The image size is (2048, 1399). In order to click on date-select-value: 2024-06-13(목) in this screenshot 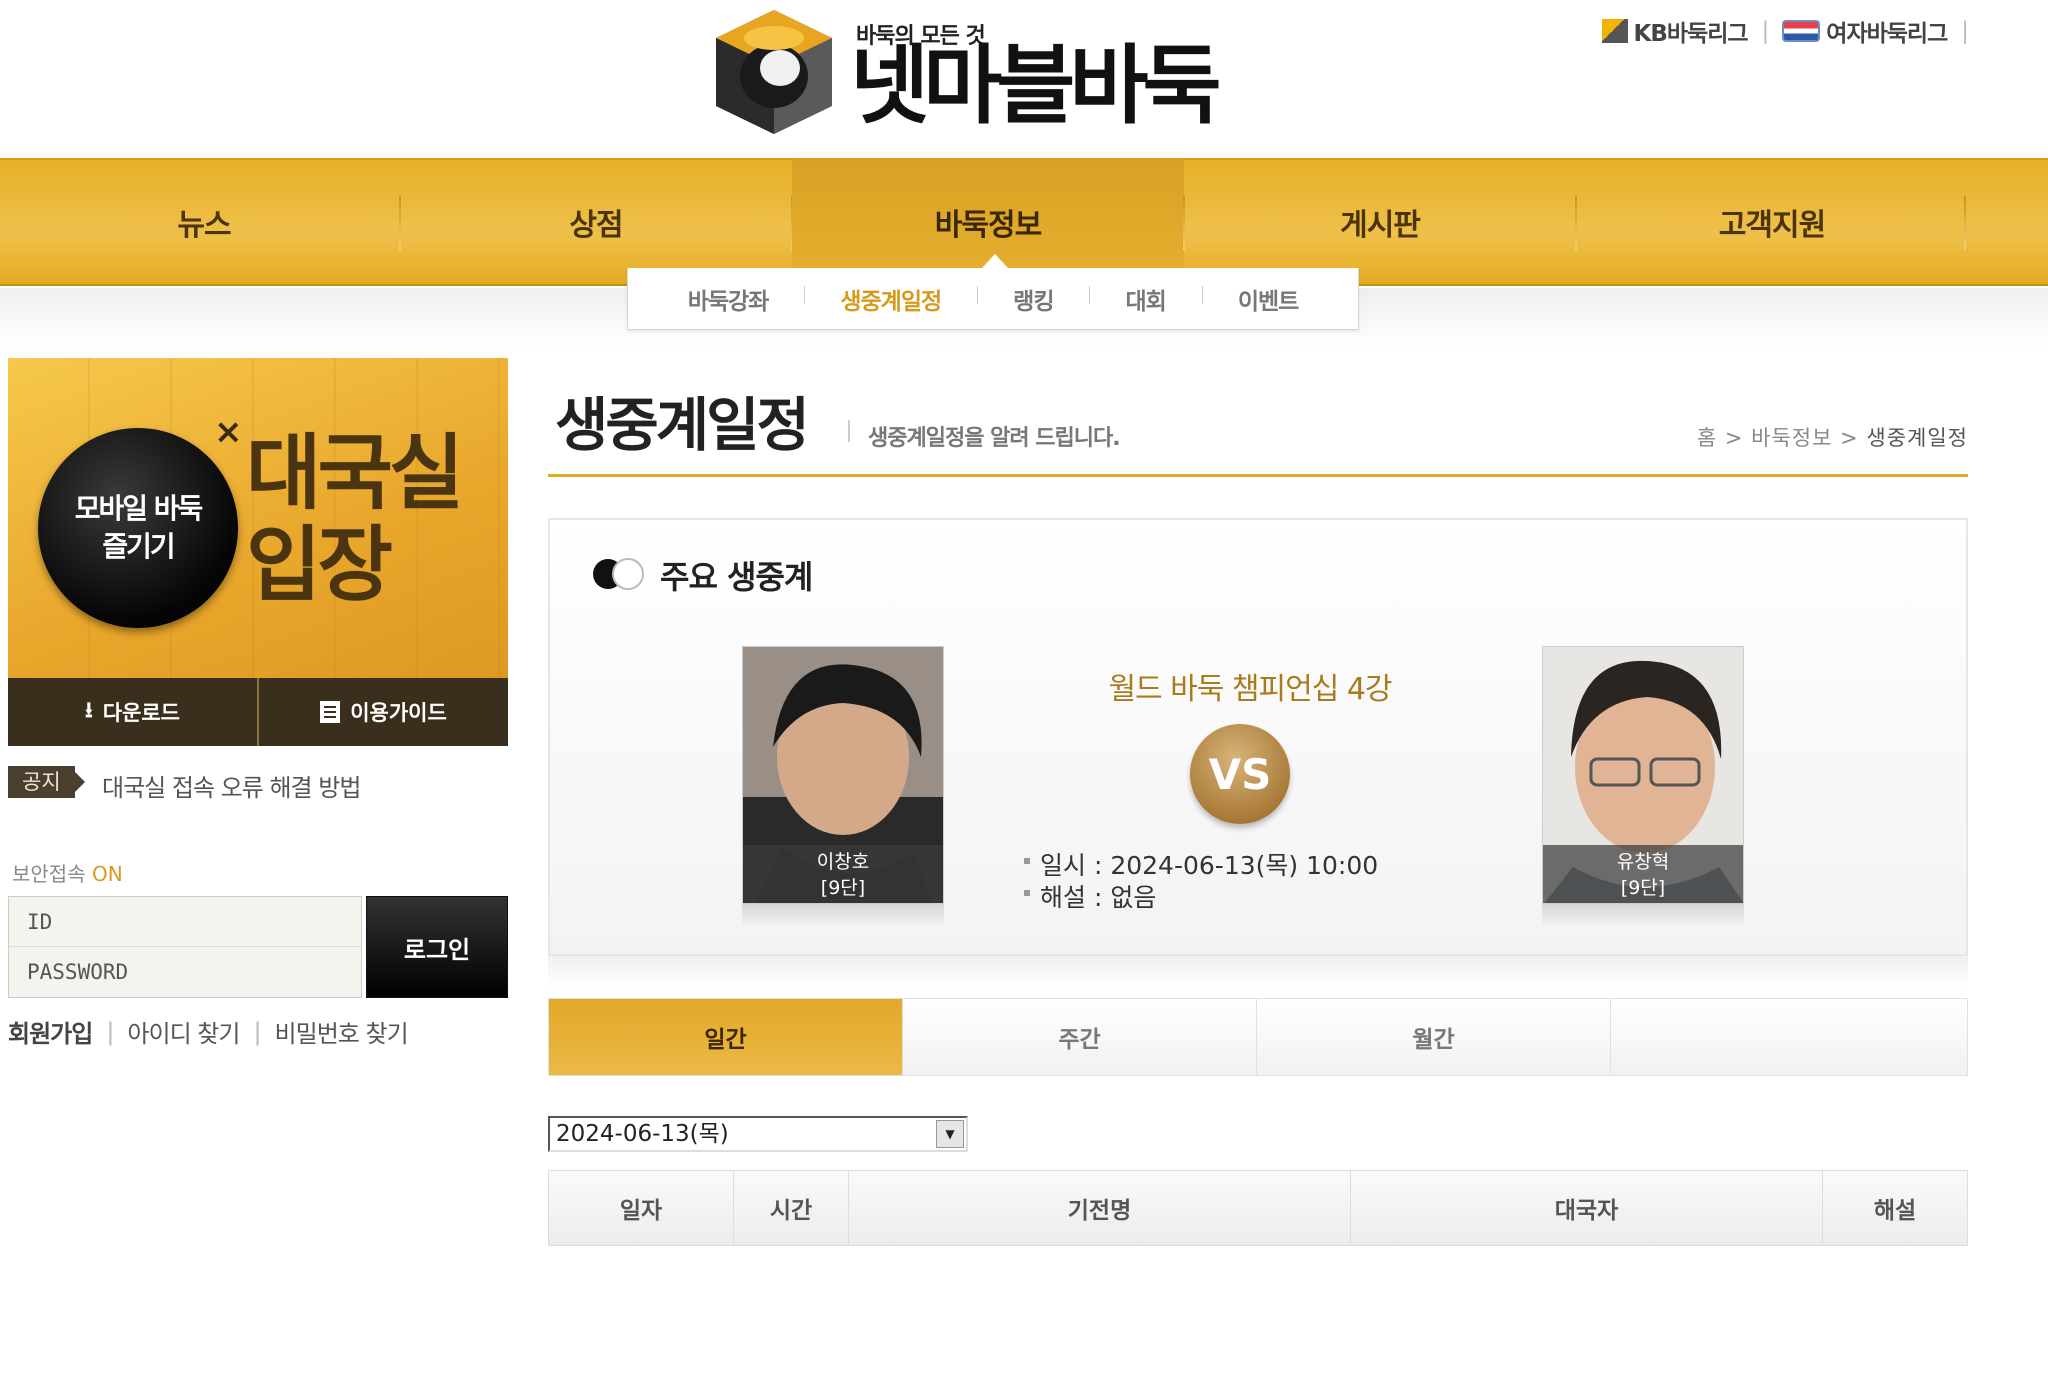, I will do `click(642, 1134)`.